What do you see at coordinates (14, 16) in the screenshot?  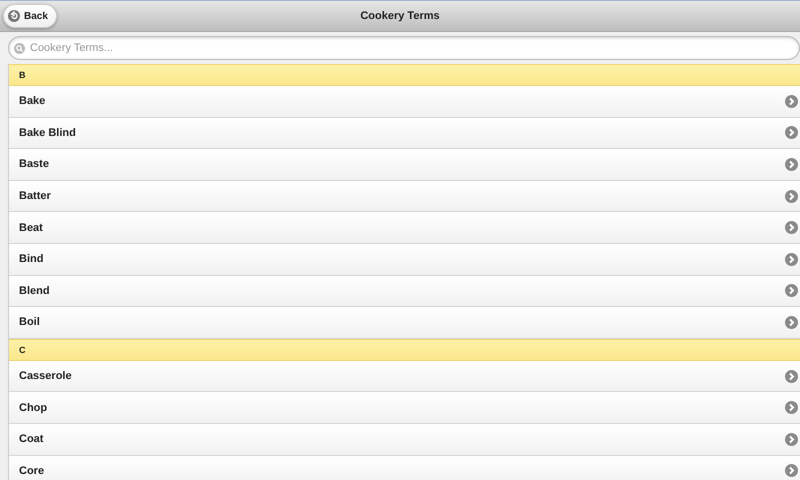 I see `back-icon` at bounding box center [14, 16].